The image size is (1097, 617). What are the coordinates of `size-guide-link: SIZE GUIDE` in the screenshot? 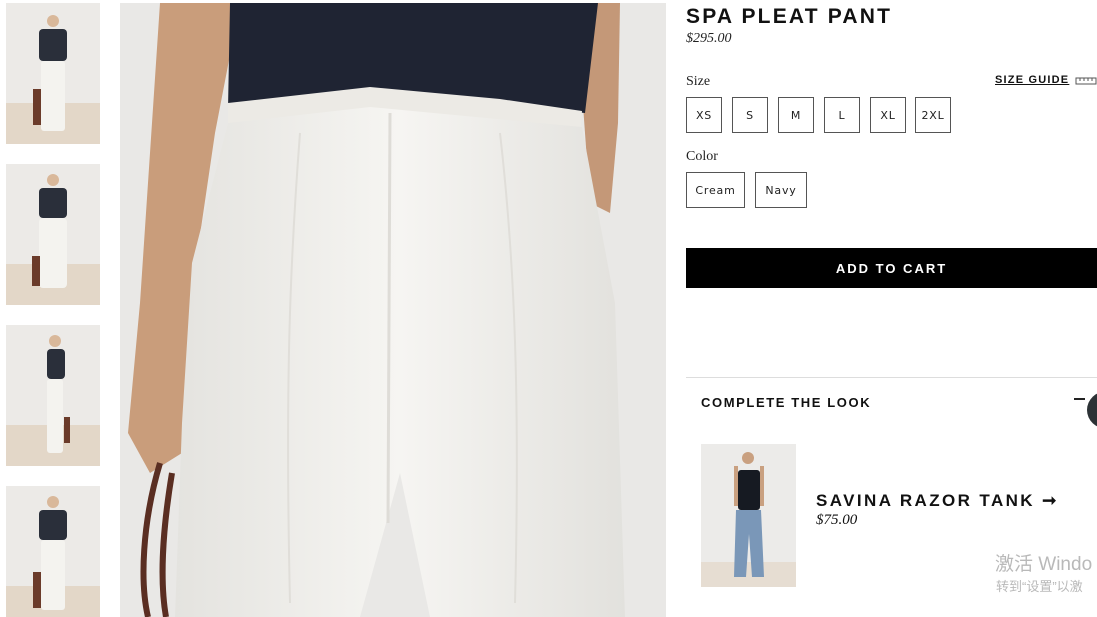 It's located at (1032, 80).